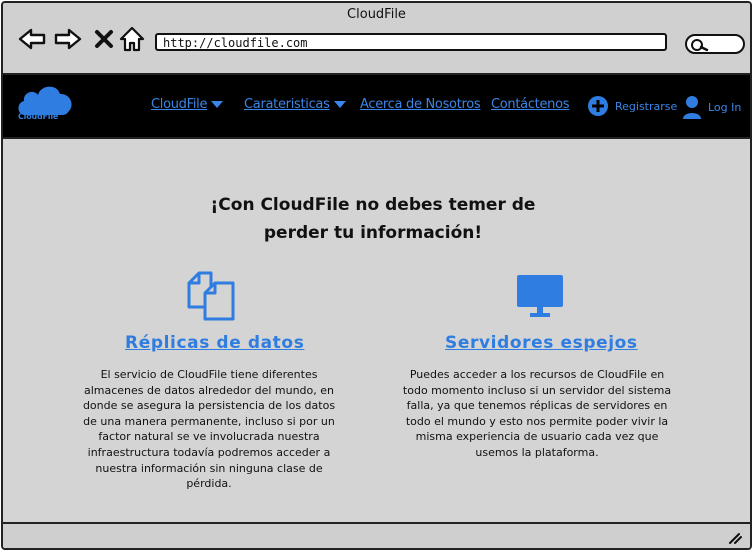 The height and width of the screenshot is (553, 755). Describe the element at coordinates (541, 343) in the screenshot. I see `feature-title-servidores: Servidores espejos` at that location.